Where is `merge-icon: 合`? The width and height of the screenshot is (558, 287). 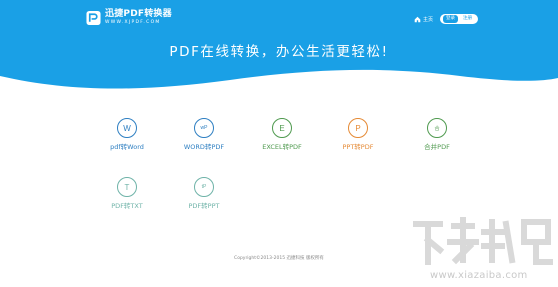 merge-icon: 合 is located at coordinates (437, 128).